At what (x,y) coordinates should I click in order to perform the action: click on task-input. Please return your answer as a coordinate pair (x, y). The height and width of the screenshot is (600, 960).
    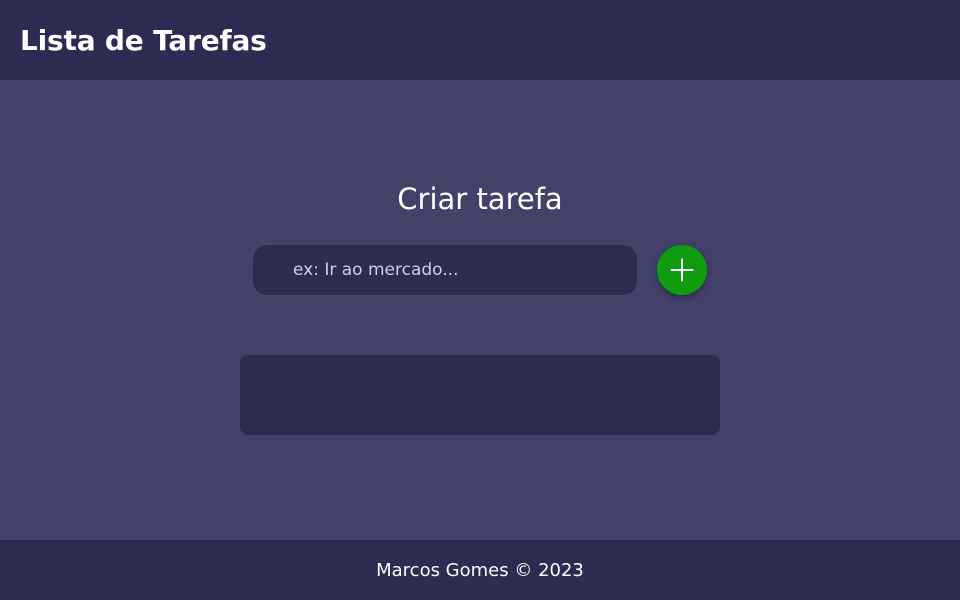
    Looking at the image, I should click on (445, 270).